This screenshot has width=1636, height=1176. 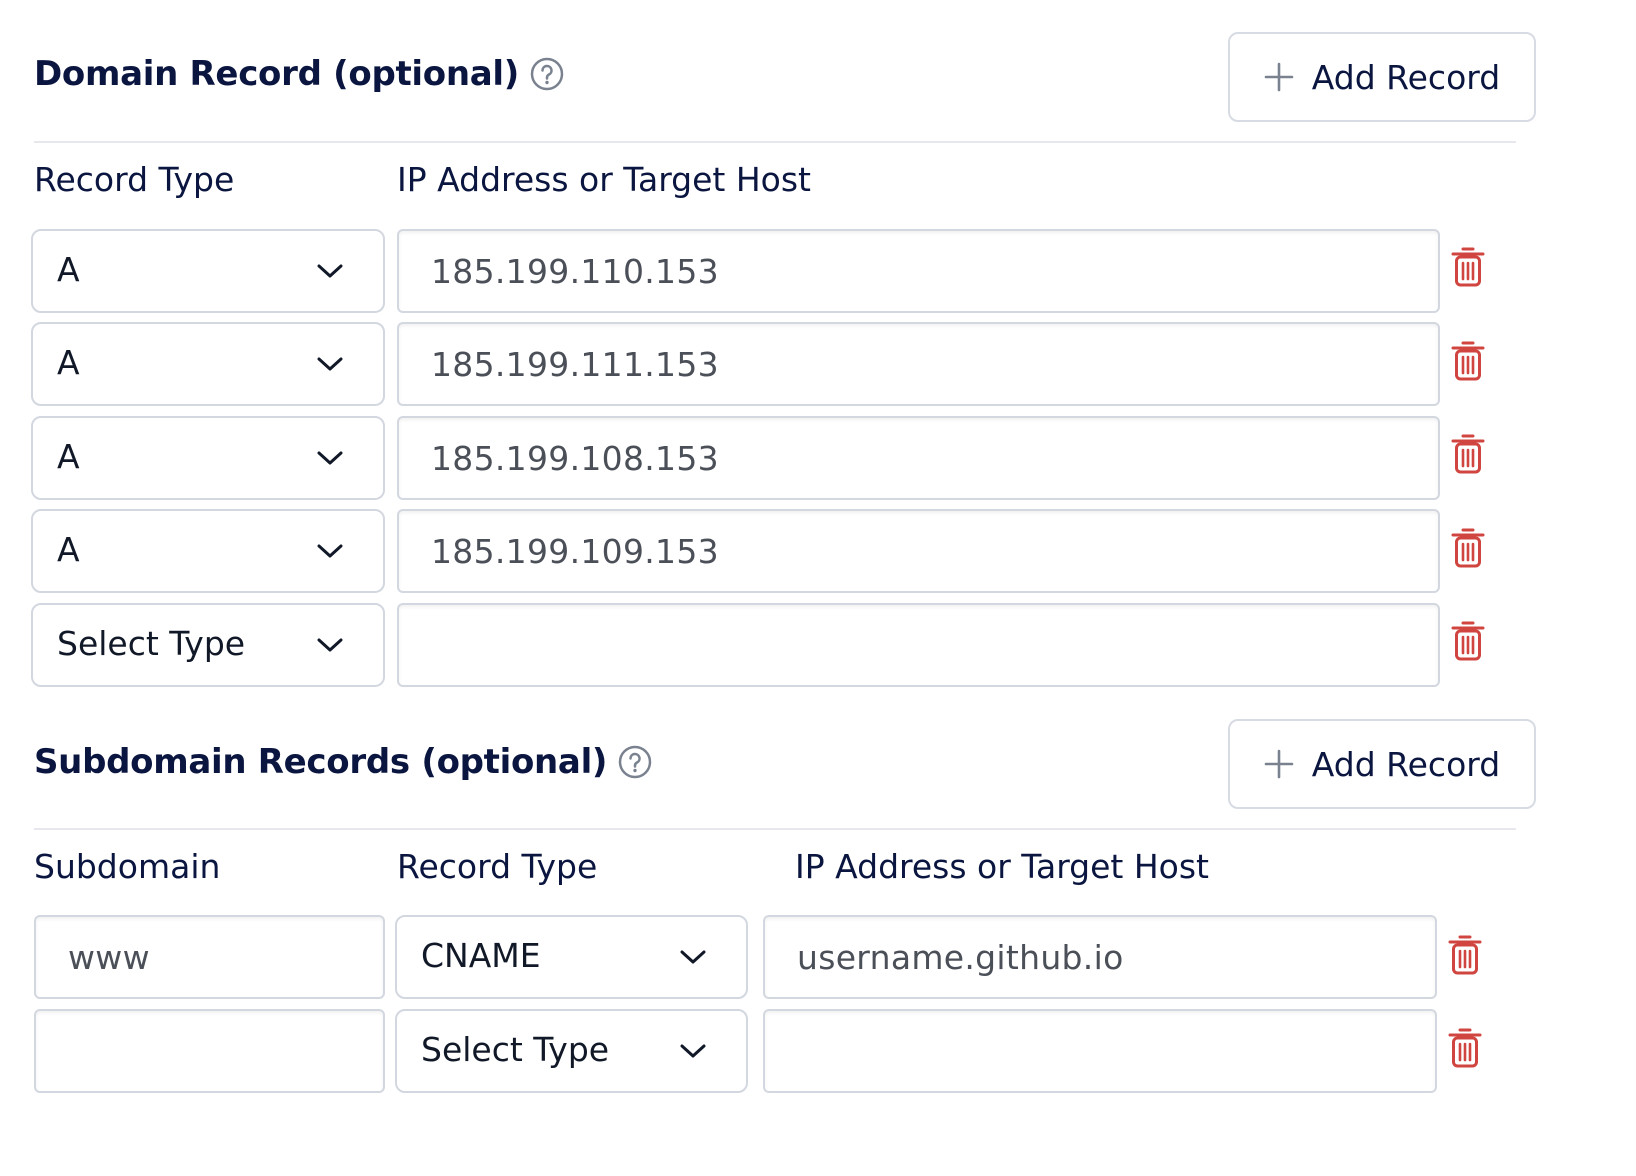 What do you see at coordinates (775, 142) in the screenshot?
I see `domain-divider` at bounding box center [775, 142].